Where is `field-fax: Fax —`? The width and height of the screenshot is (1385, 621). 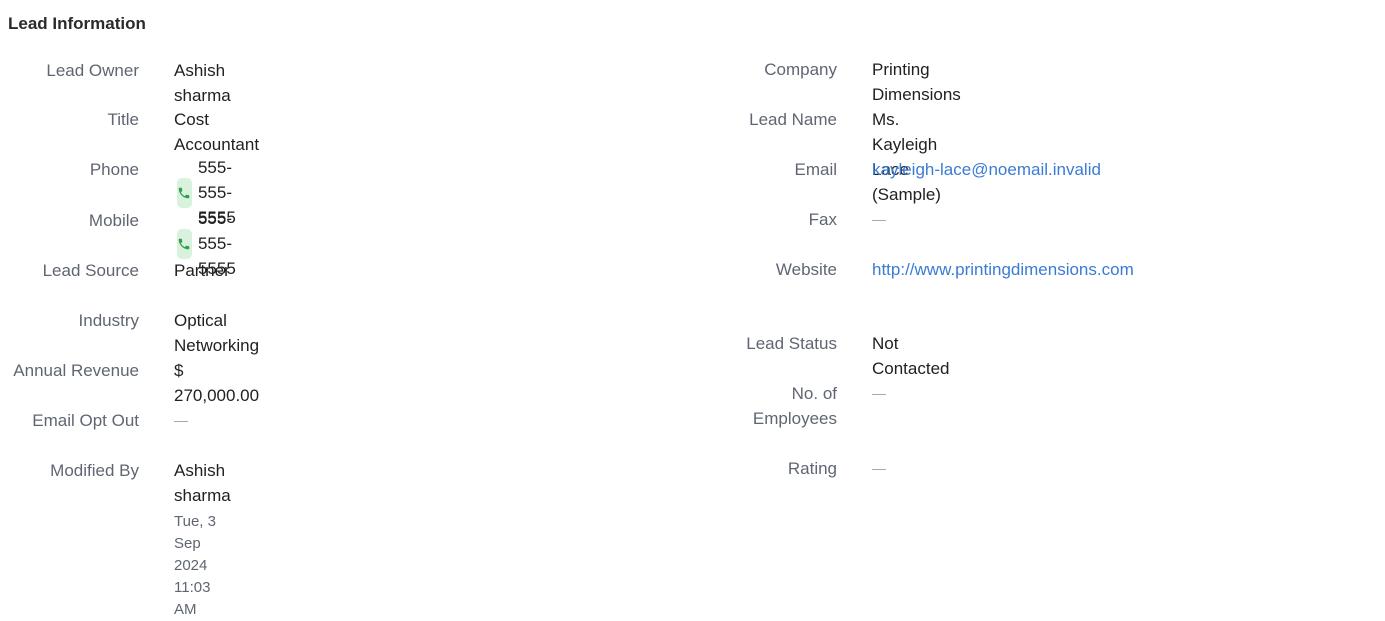 field-fax: Fax — is located at coordinates (789, 219).